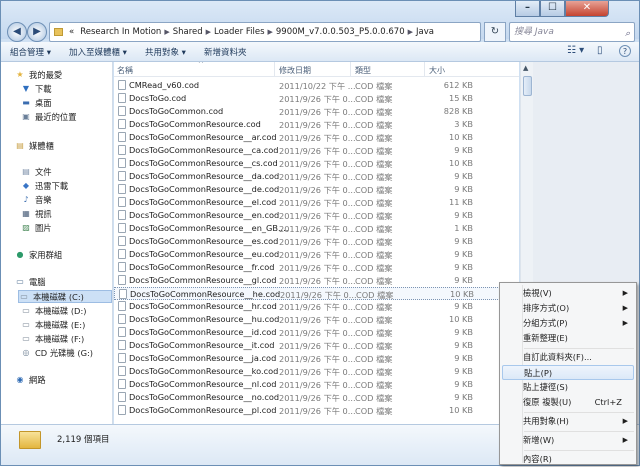 The width and height of the screenshot is (640, 467). Describe the element at coordinates (57, 352) in the screenshot. I see `sidebar-item-cd-drive: ◎ CD 光碟機 (G:)` at that location.